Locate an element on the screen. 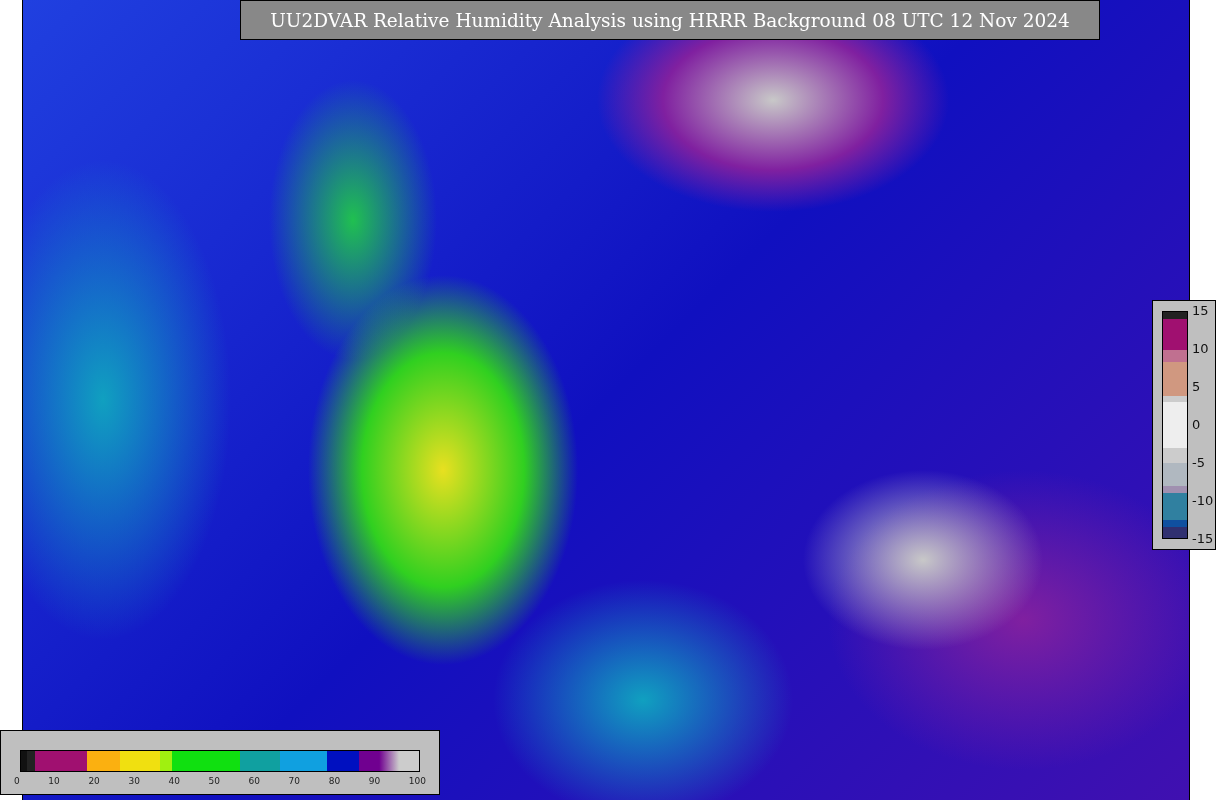 The height and width of the screenshot is (800, 1216). tick-label: -10 is located at coordinates (1203, 501).